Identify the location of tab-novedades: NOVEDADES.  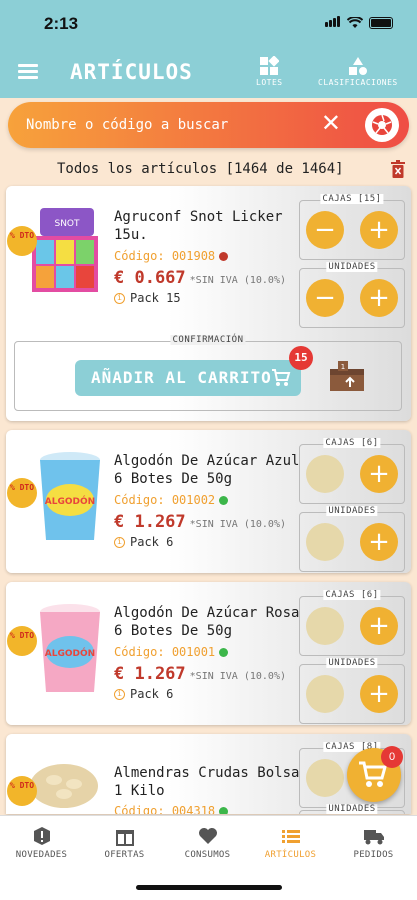
(41, 843).